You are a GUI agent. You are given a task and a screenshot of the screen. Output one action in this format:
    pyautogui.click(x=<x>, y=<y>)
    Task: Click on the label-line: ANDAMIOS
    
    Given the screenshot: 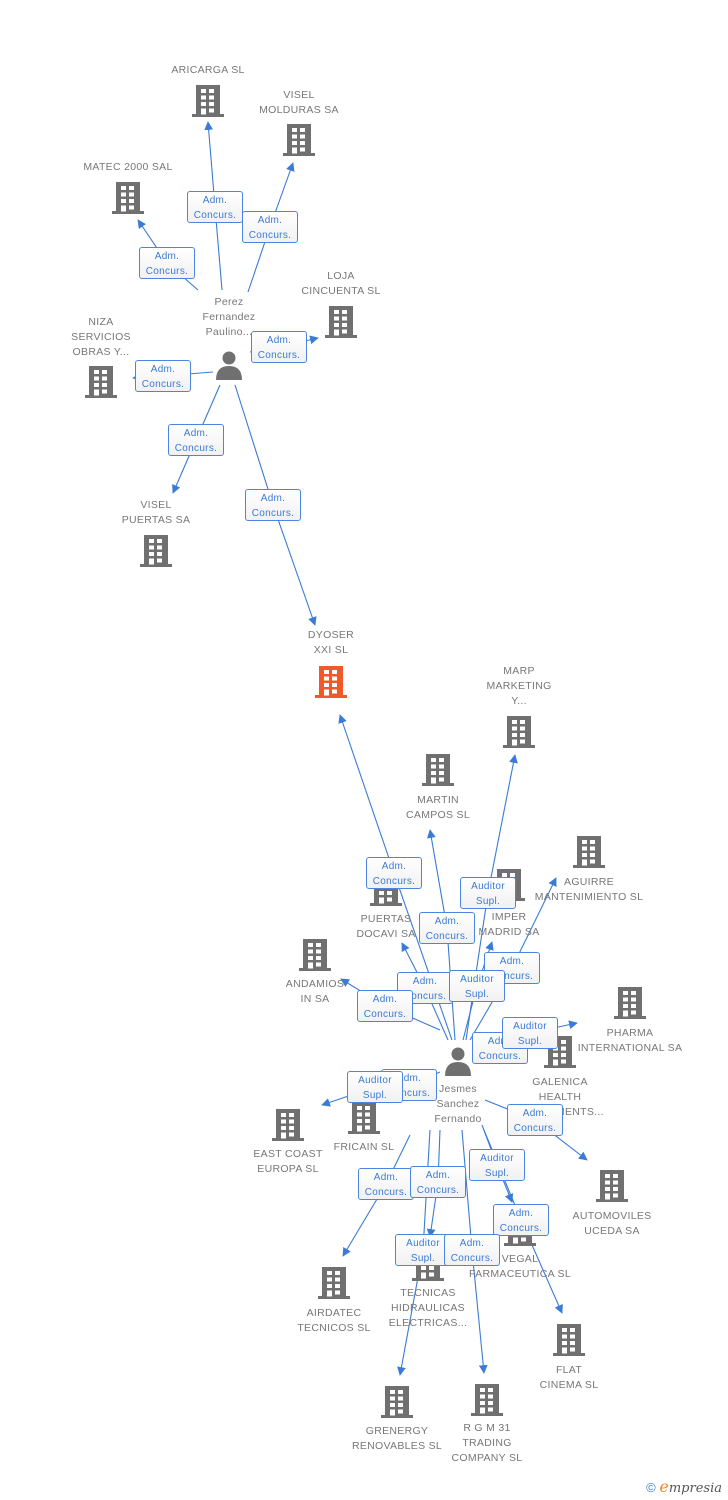 What is the action you would take?
    pyautogui.click(x=315, y=984)
    